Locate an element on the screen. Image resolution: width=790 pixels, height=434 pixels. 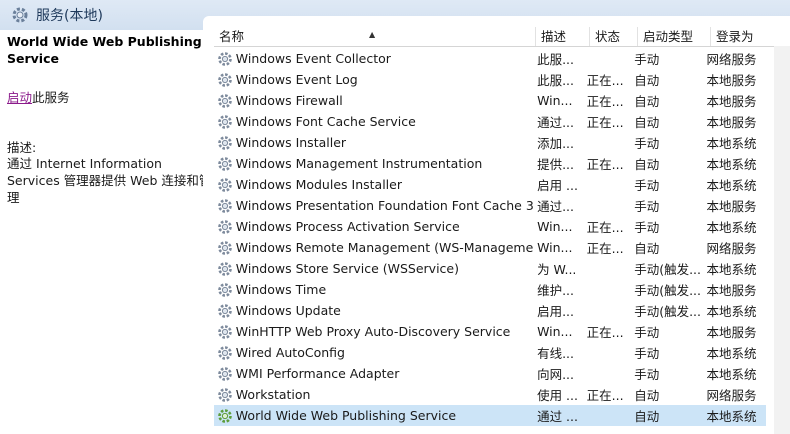
column-header-status: 状态 is located at coordinates (614, 36).